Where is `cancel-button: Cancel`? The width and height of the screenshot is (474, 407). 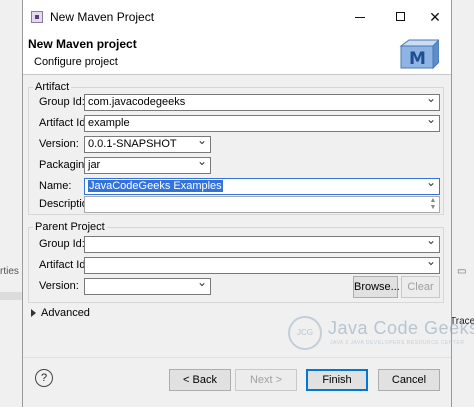
cancel-button: Cancel is located at coordinates (409, 380).